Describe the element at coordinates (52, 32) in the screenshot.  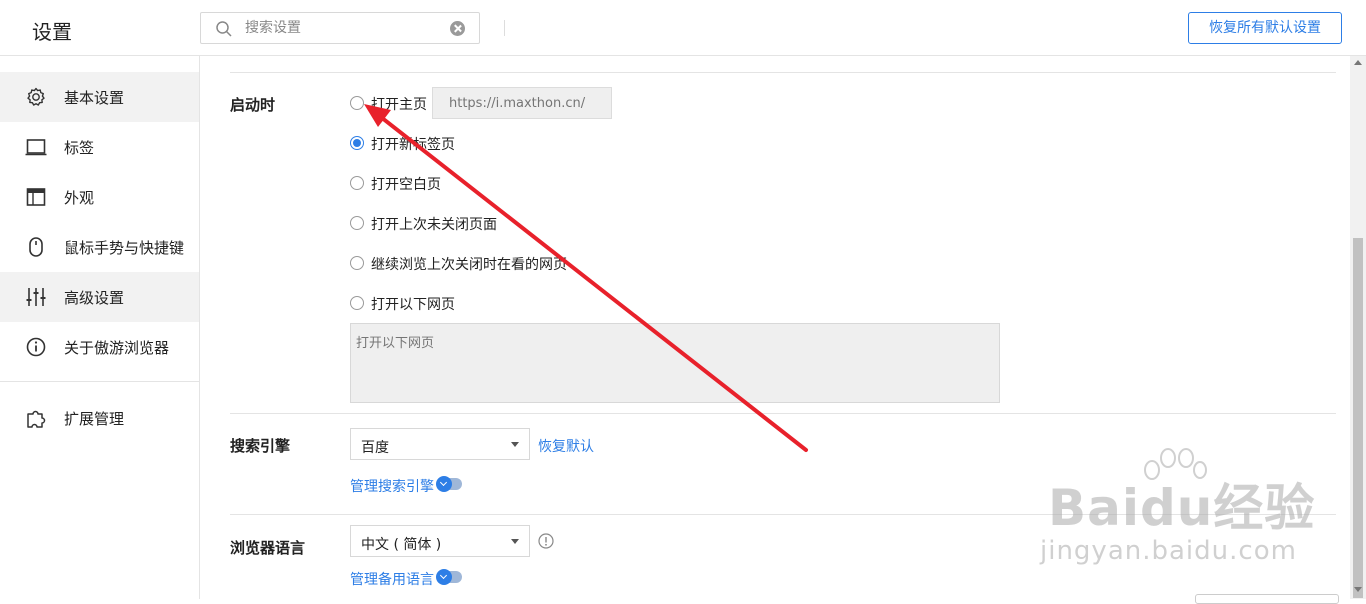
I see `page-title: 设置` at that location.